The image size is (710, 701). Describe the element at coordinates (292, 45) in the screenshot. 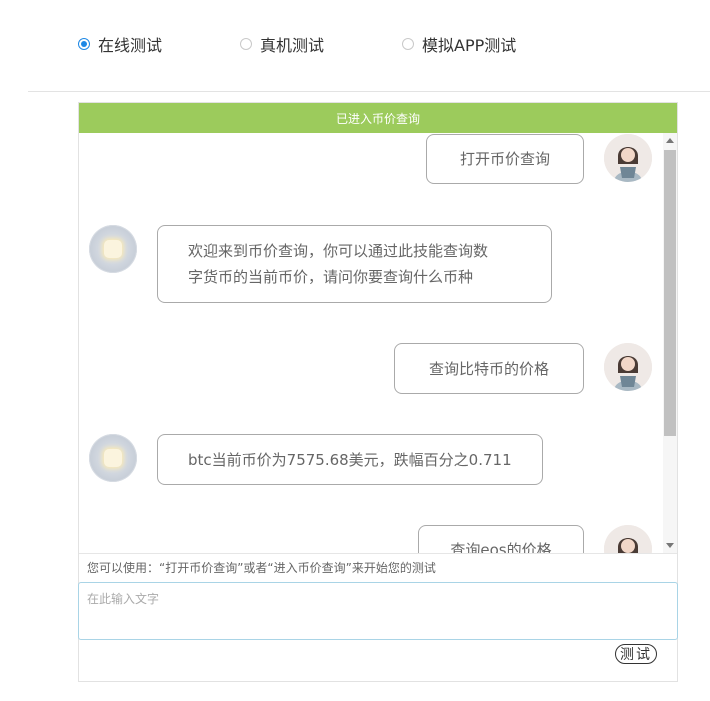

I see `tab-label: 真机测试` at that location.